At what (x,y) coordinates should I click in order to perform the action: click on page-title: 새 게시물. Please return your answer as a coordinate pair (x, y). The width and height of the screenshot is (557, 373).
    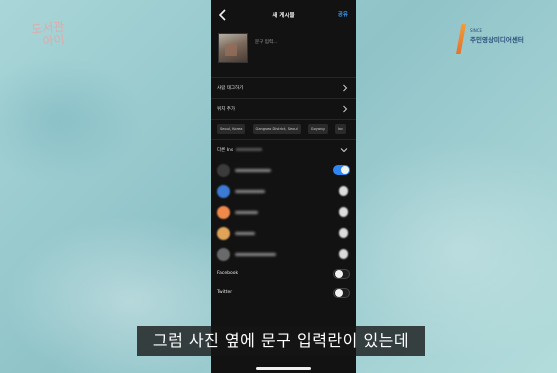
    Looking at the image, I should click on (283, 16).